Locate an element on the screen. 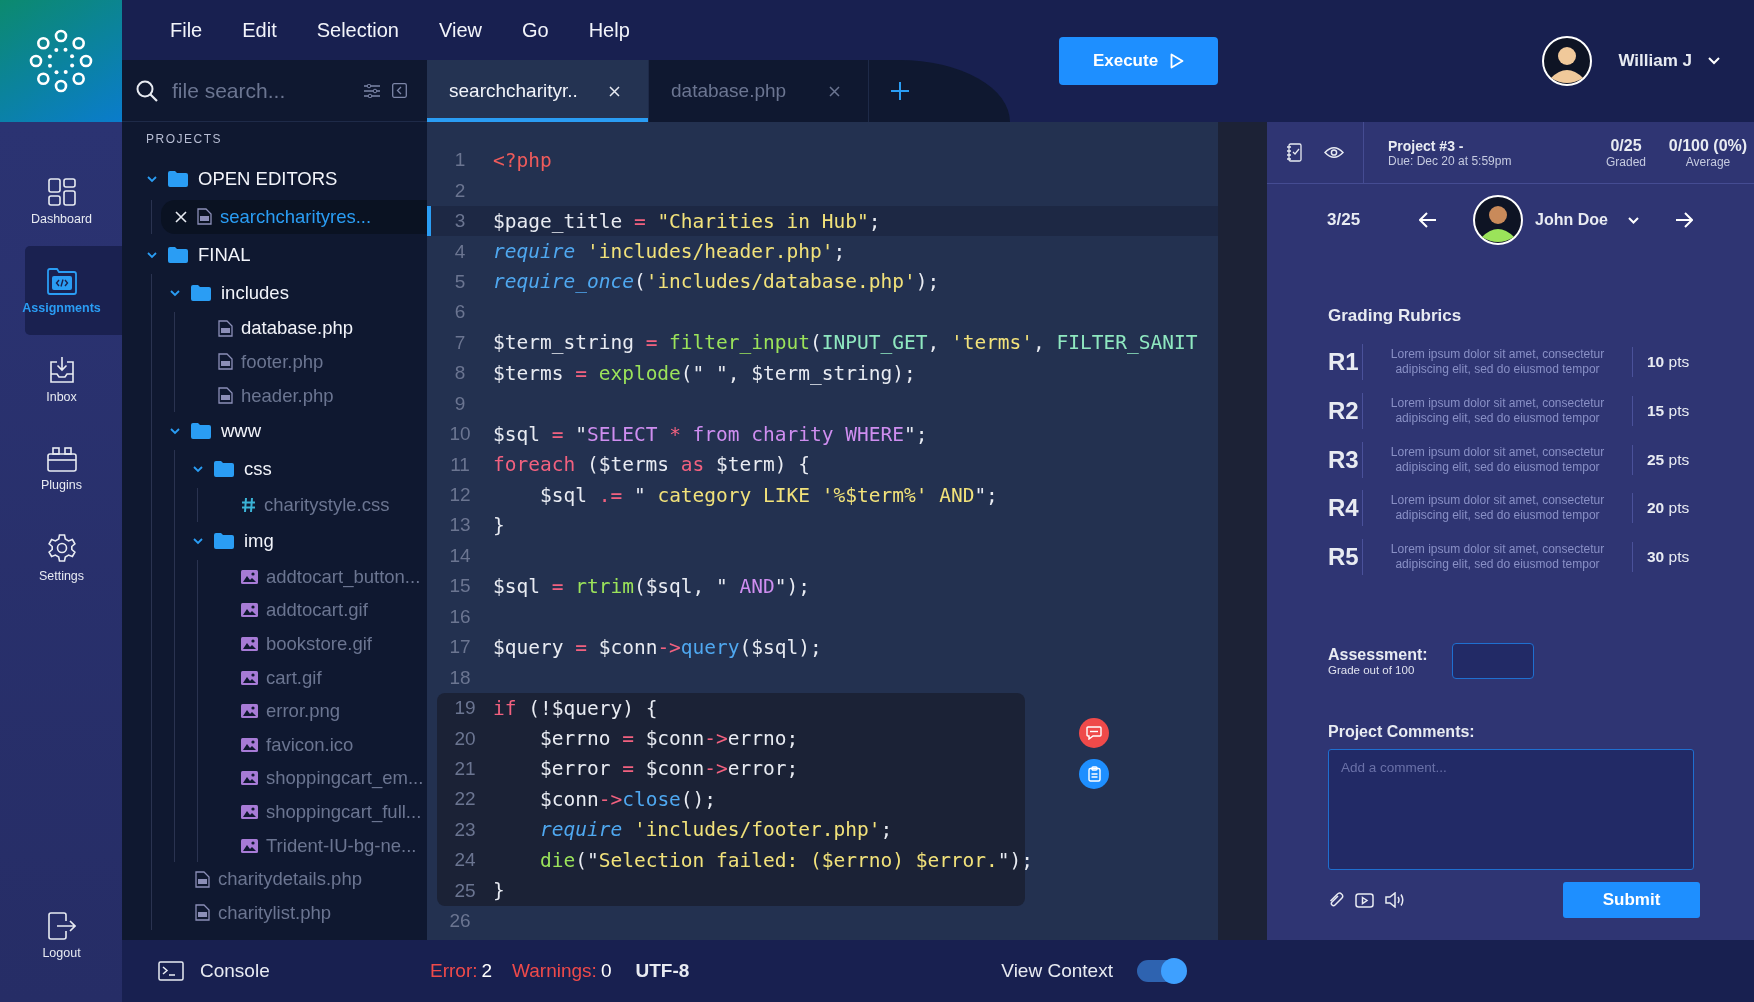 The image size is (1754, 1002). arrow-left-icon is located at coordinates (1428, 220).